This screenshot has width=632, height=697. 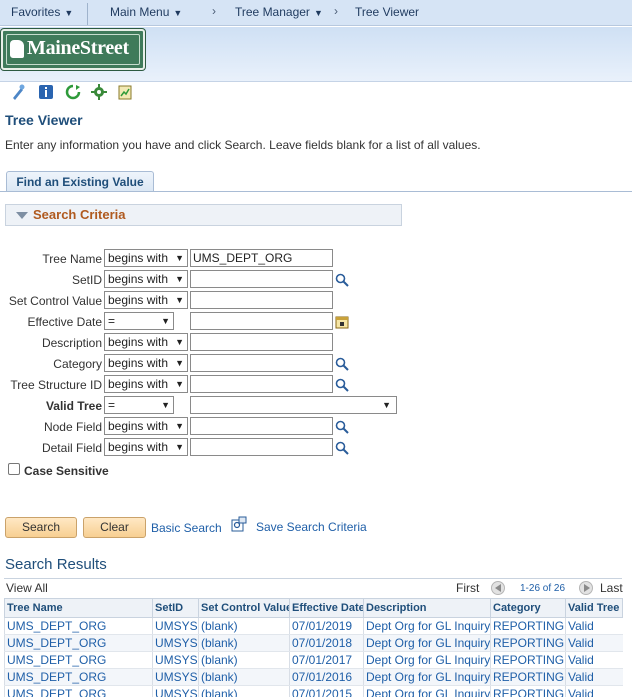 What do you see at coordinates (498, 588) in the screenshot?
I see `previous-page-icon` at bounding box center [498, 588].